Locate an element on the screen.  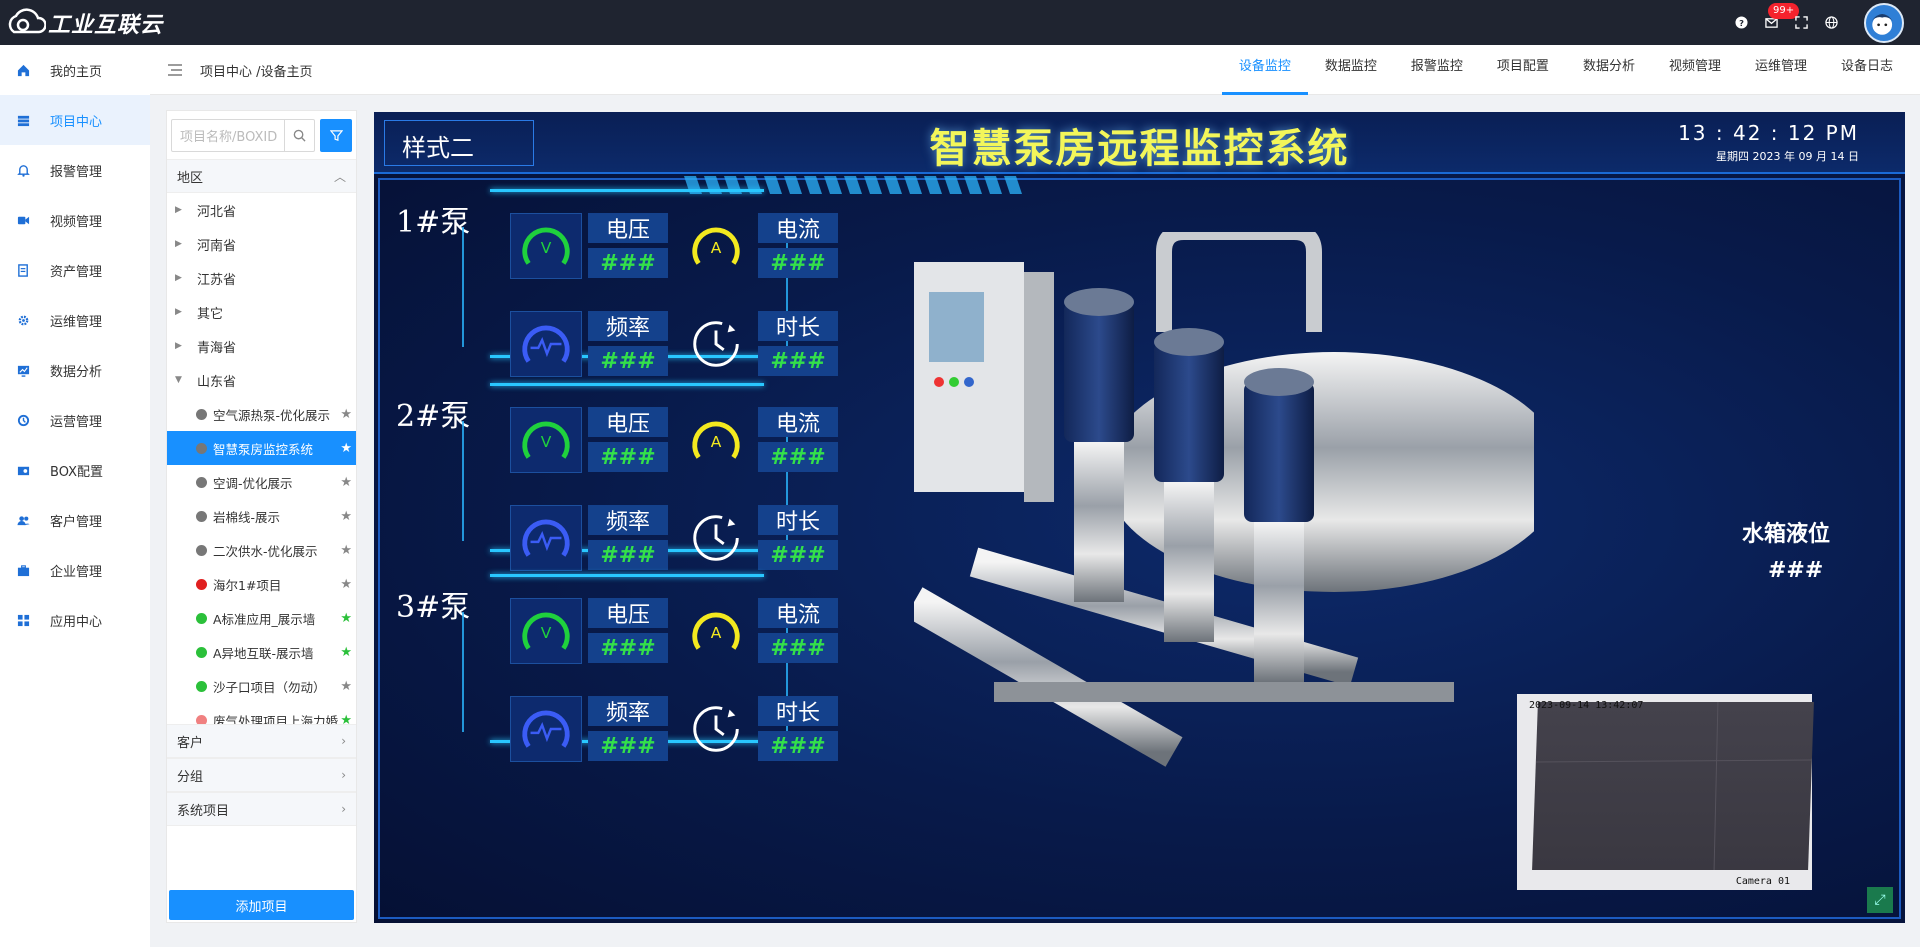
logo: 工业互联云 is located at coordinates (84, 22).